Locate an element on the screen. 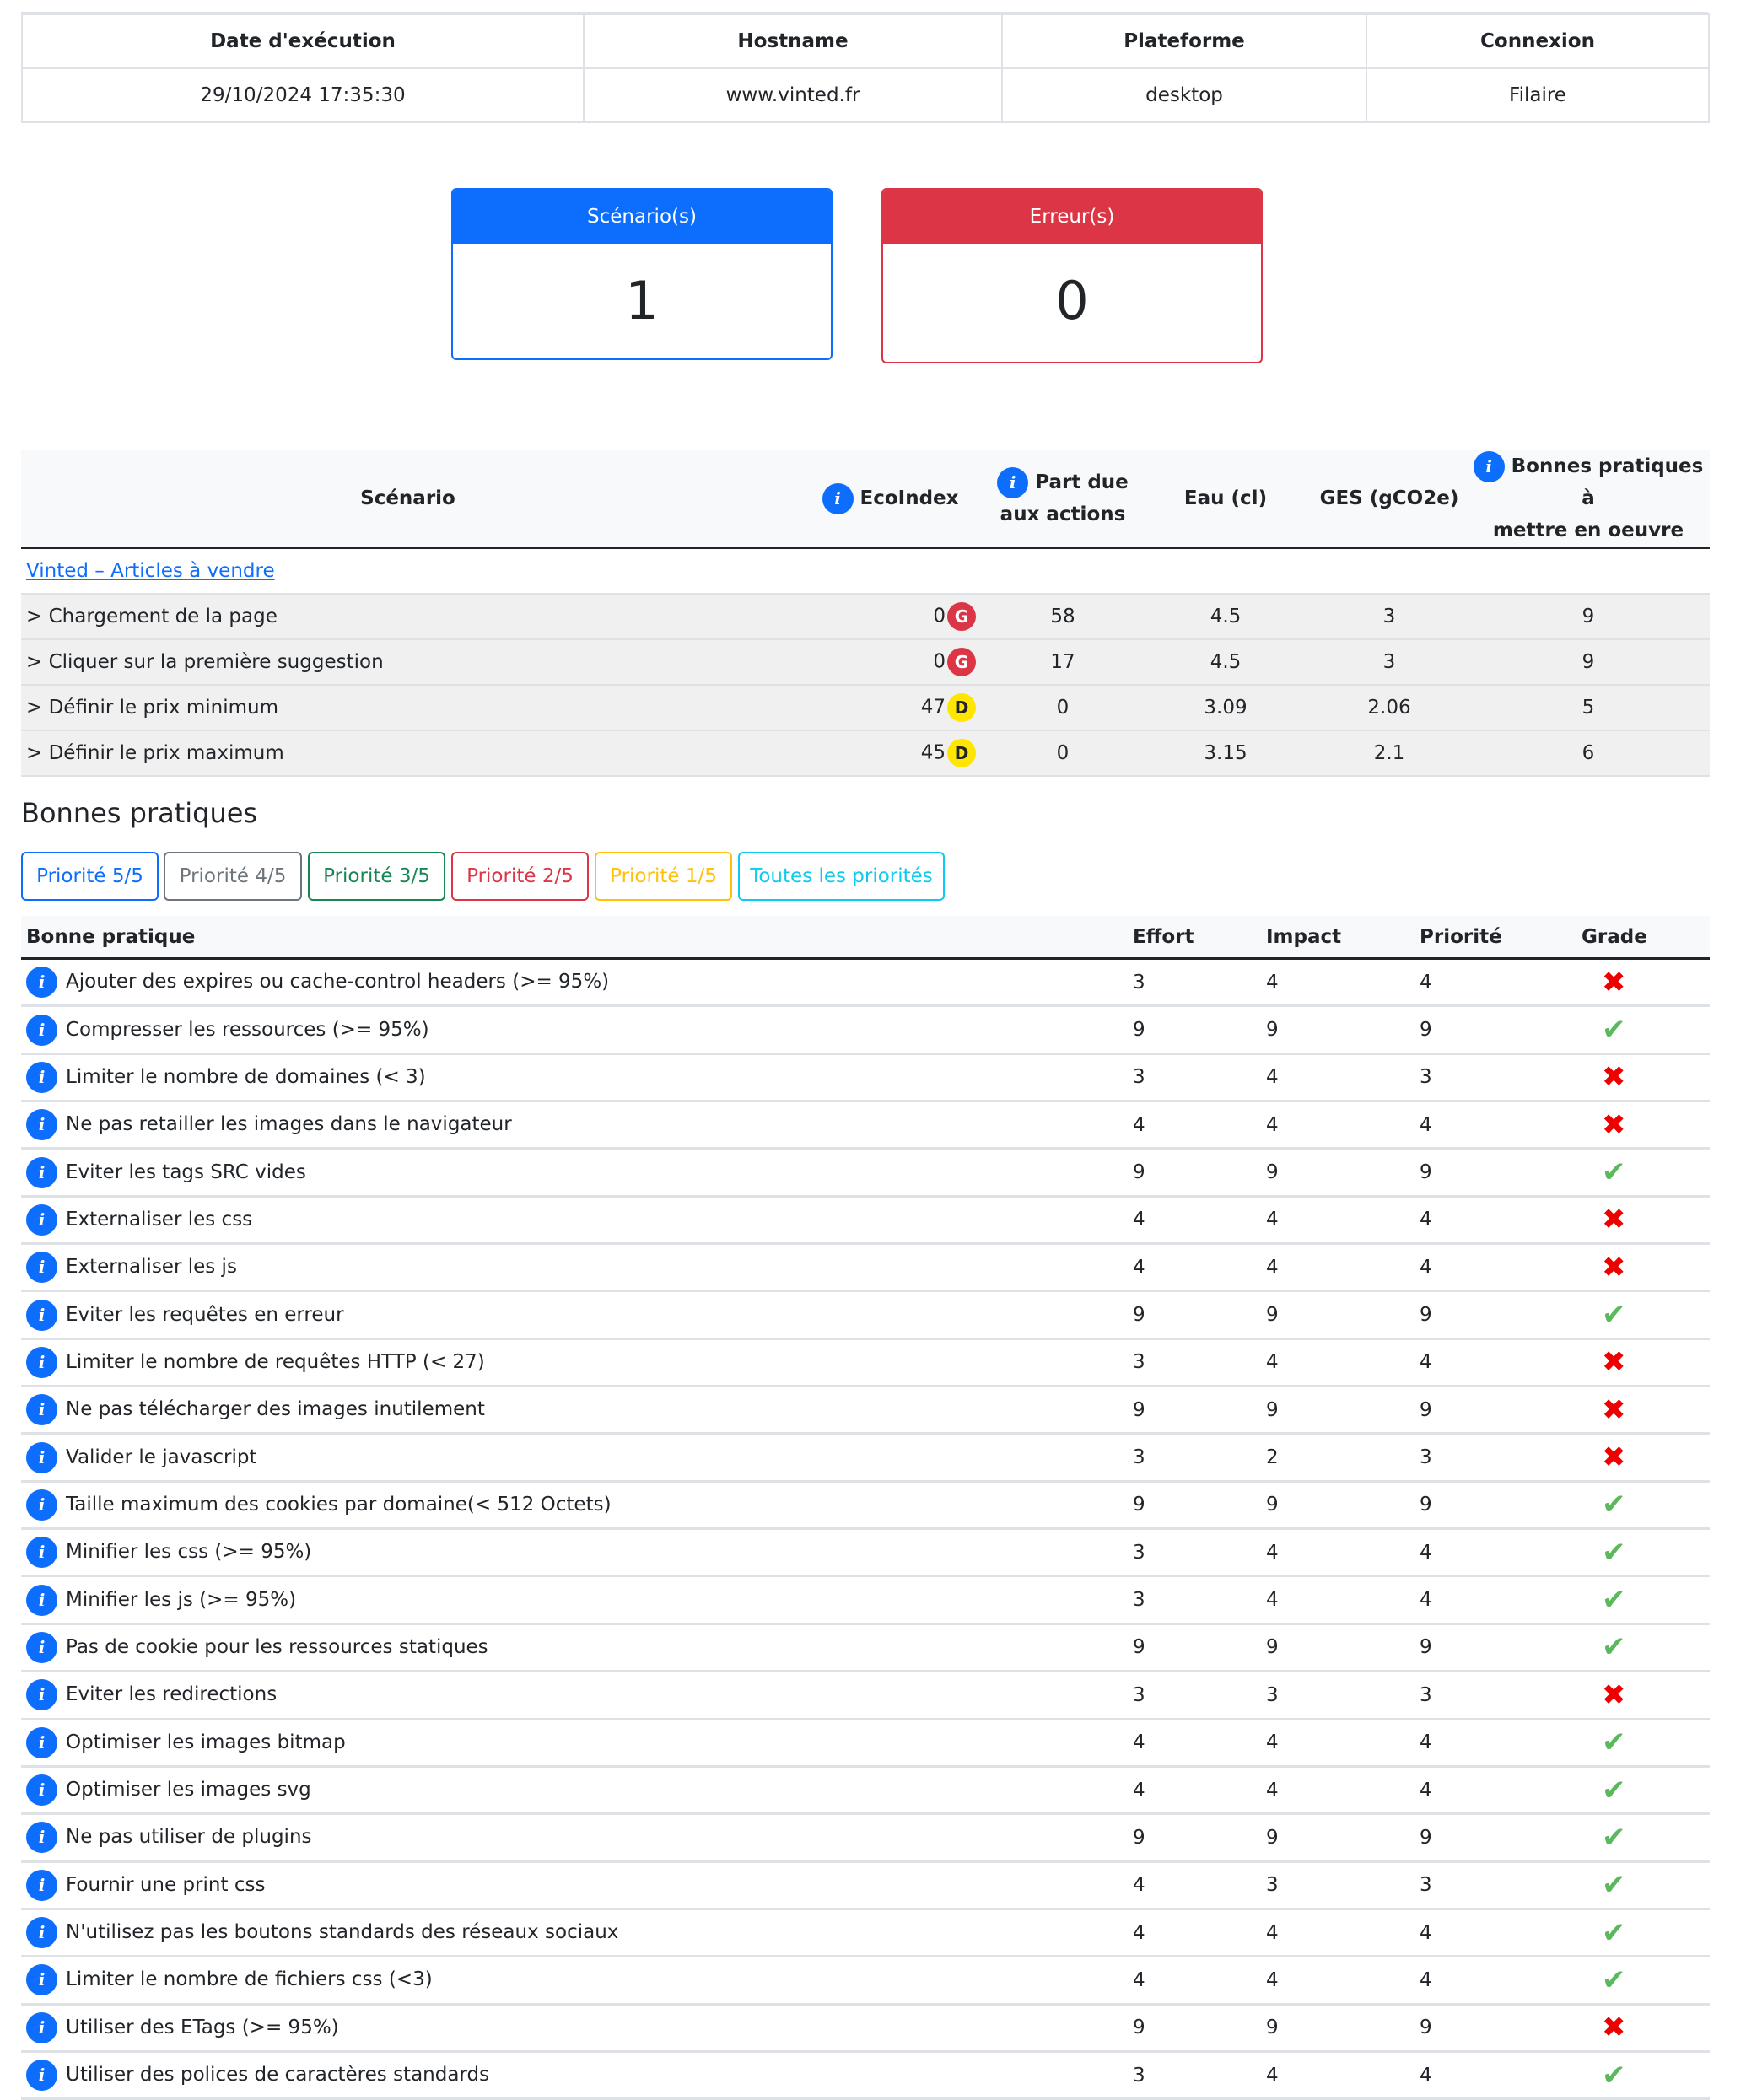 The height and width of the screenshot is (2100, 1746). practice-cell: i Eviter les redirections is located at coordinates (574, 1695).